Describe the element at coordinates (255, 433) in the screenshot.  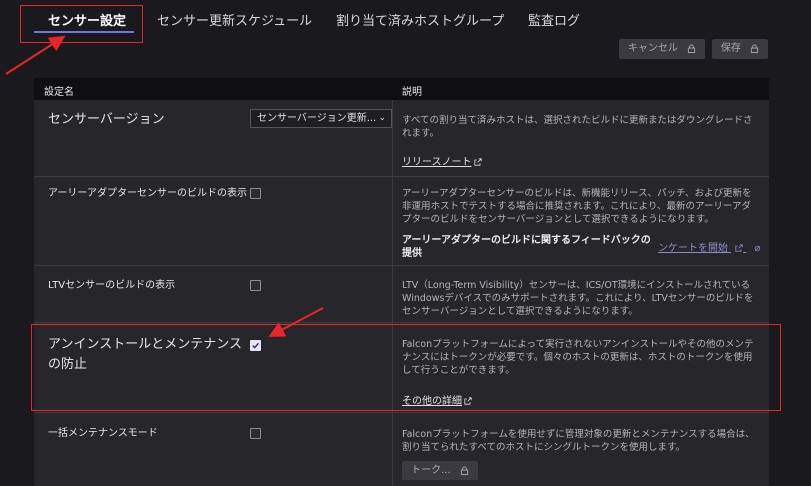
I see `bulk-maintenance-checkbox` at that location.